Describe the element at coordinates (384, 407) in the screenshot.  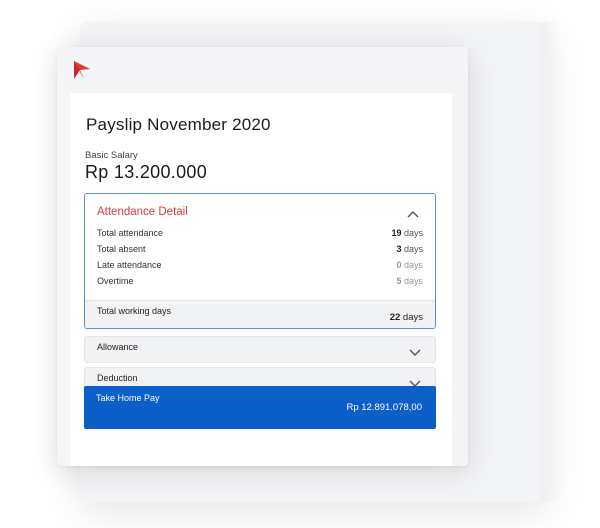
I see `take-home-pay-amount: Rp 12.891.078,00` at that location.